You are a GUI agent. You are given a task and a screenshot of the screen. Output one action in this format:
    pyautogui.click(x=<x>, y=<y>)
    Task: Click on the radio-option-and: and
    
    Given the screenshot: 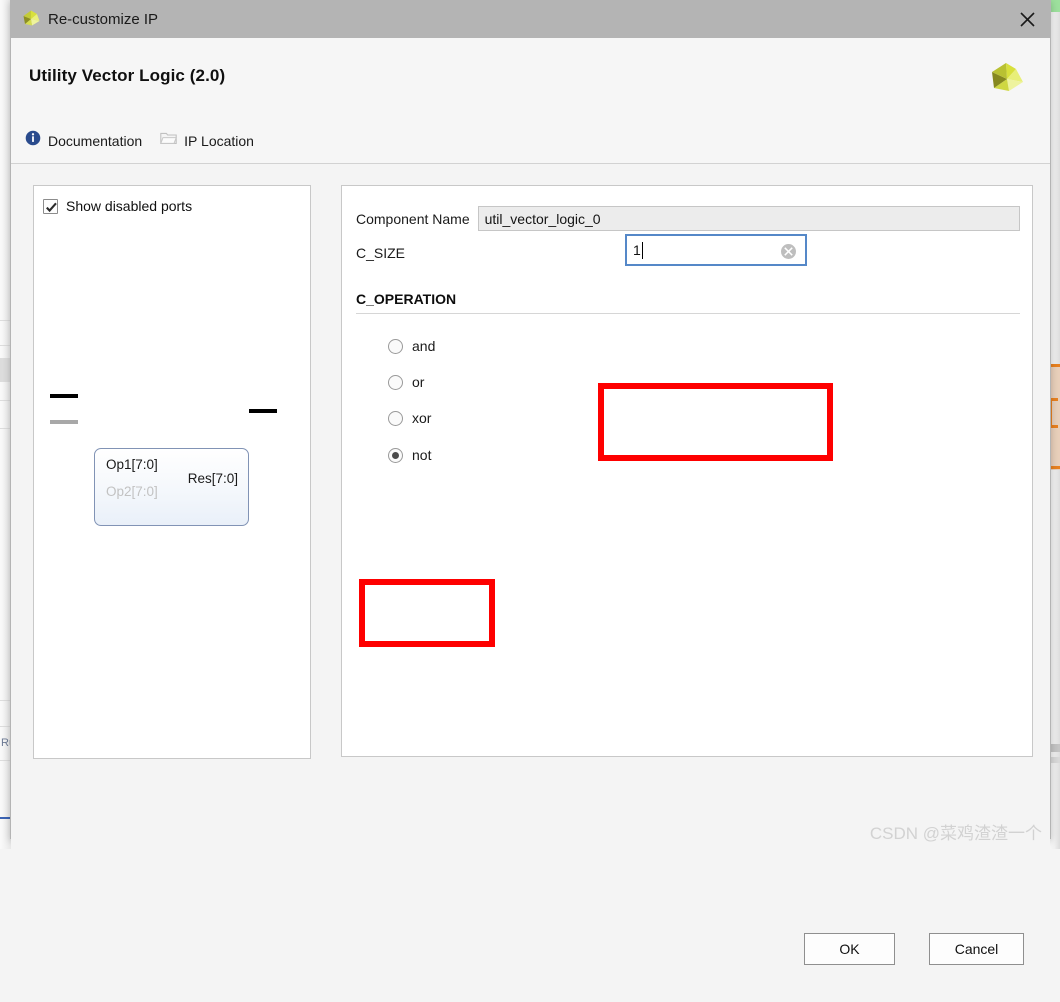 What is the action you would take?
    pyautogui.click(x=411, y=346)
    